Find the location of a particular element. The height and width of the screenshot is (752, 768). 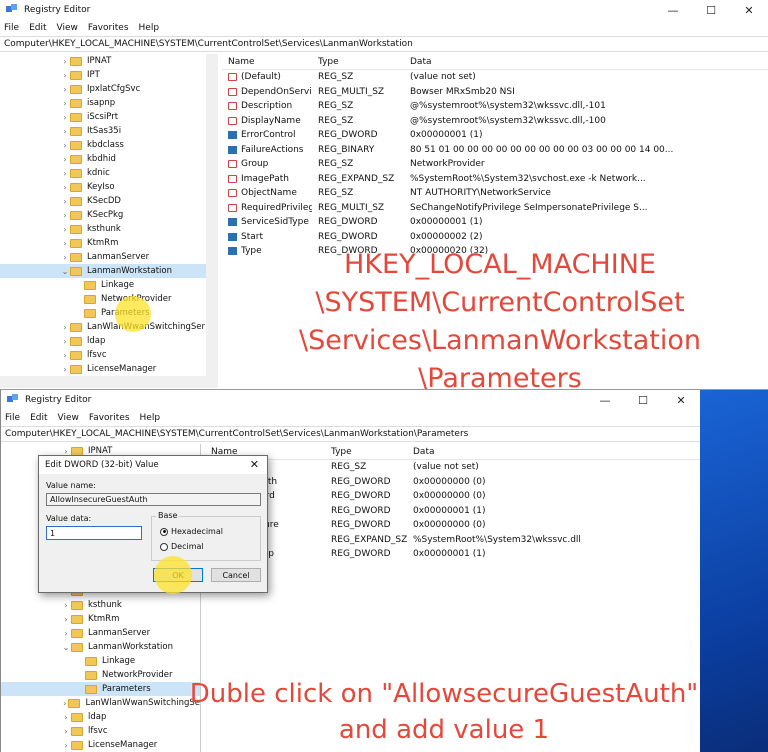

tree-node: NetworkProvider is located at coordinates (108, 299).